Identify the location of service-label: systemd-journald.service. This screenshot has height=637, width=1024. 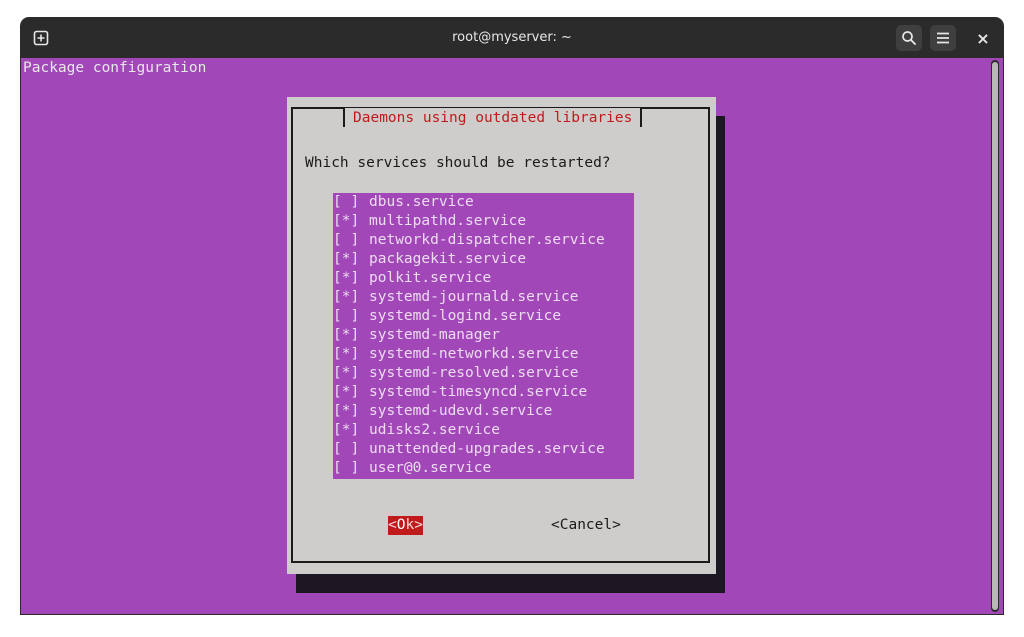
(474, 297).